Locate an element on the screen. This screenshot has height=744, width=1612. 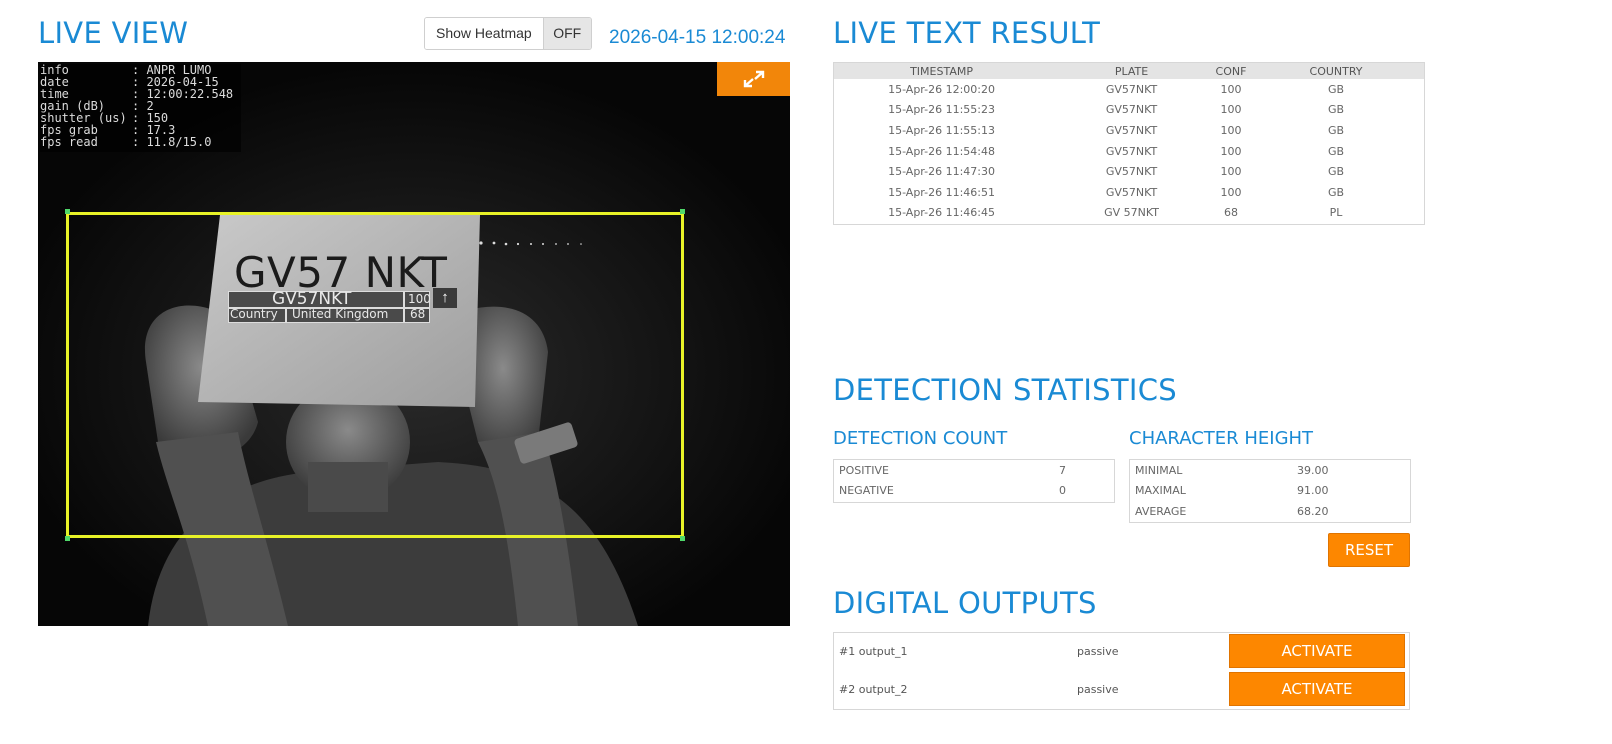
table-row: 15-Apr-26 12:00:20 GV57NKT 100 GB is located at coordinates (1129, 89).